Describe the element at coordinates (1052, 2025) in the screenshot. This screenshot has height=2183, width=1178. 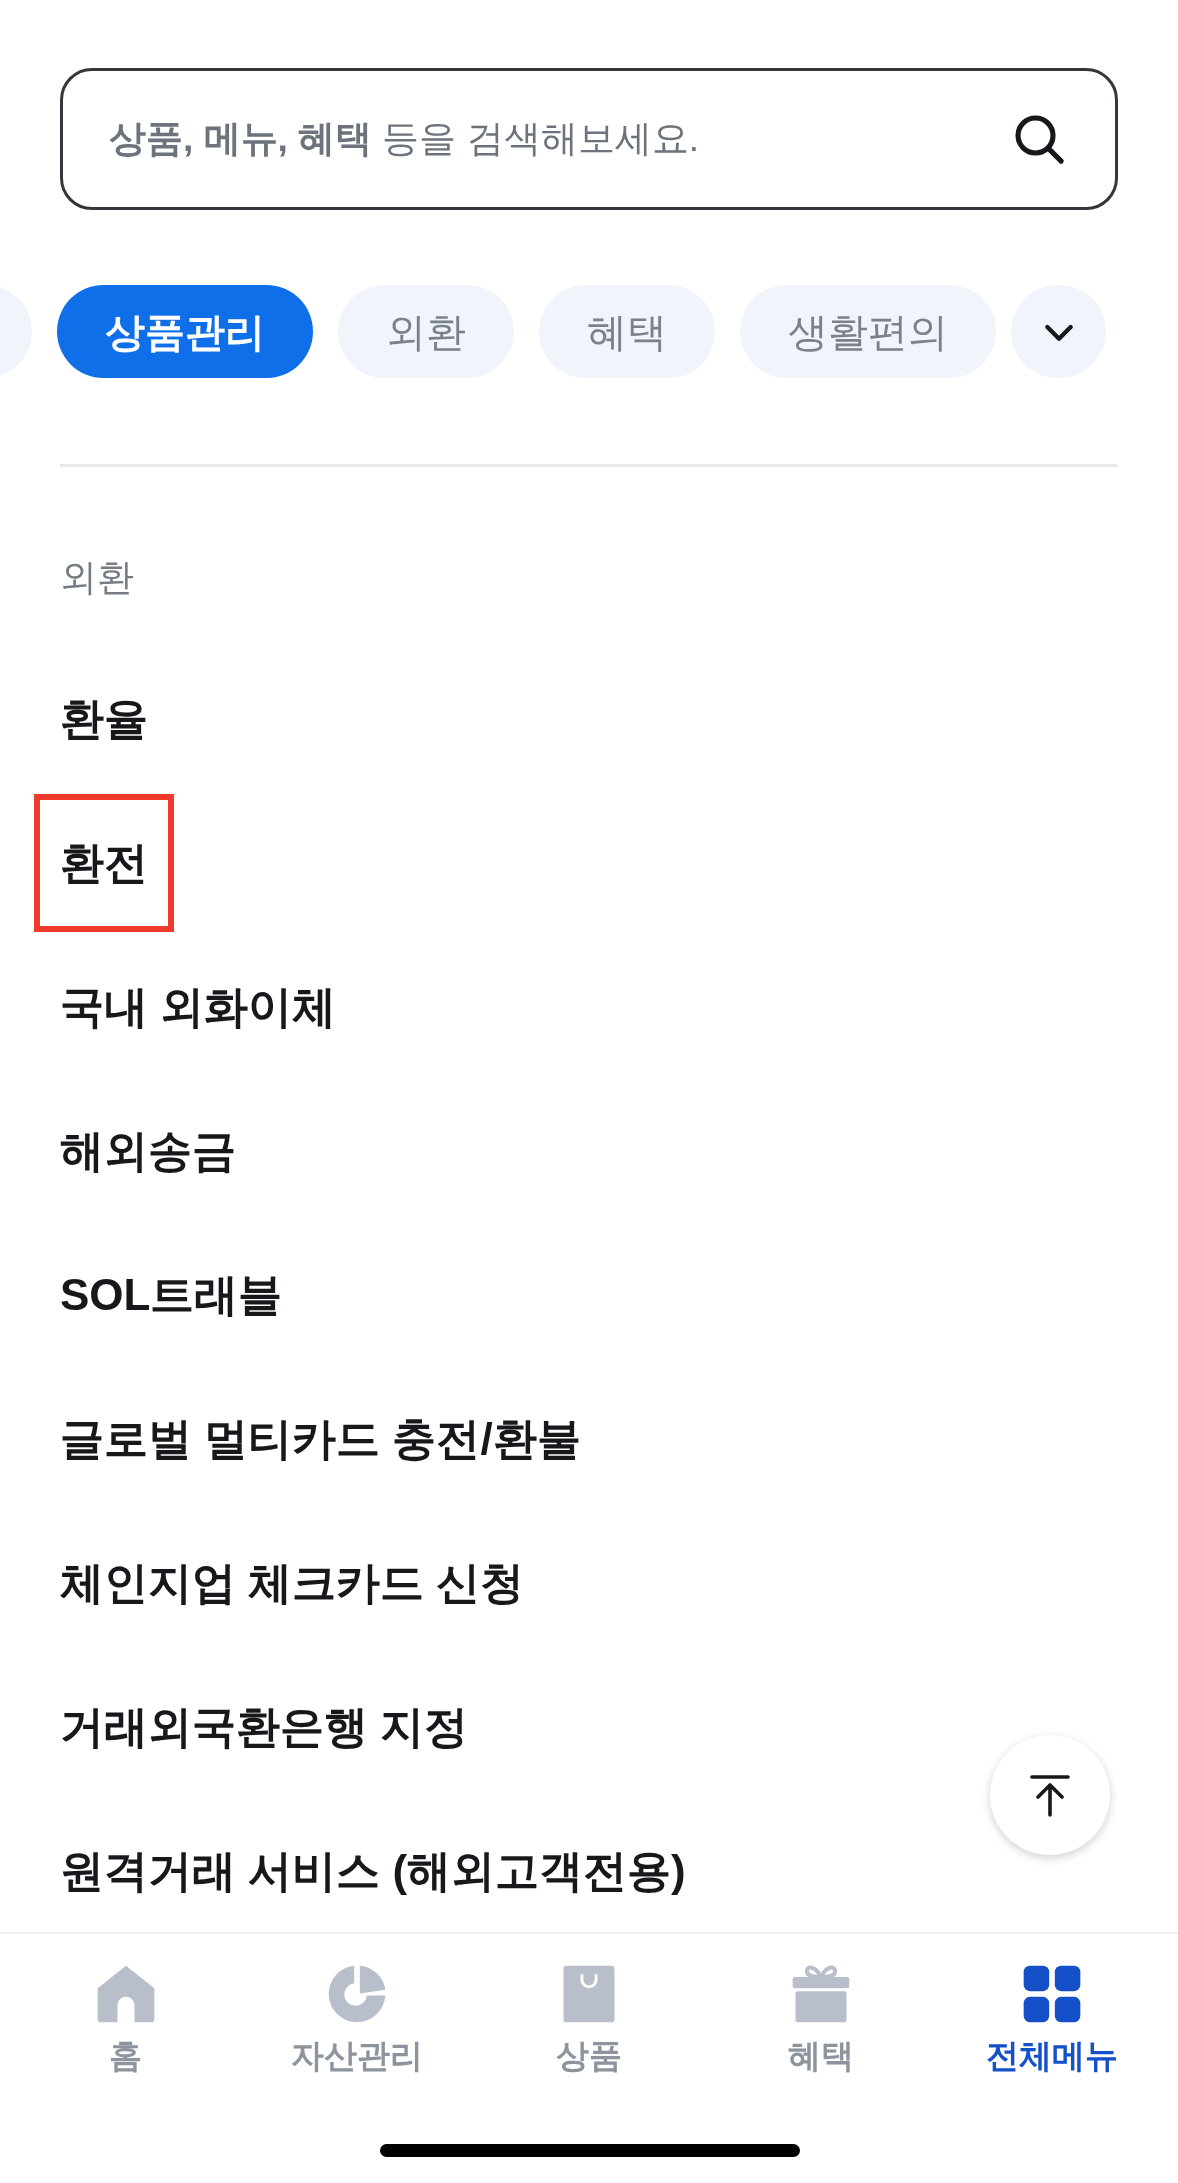
I see `nav-tab: 전체메뉴` at that location.